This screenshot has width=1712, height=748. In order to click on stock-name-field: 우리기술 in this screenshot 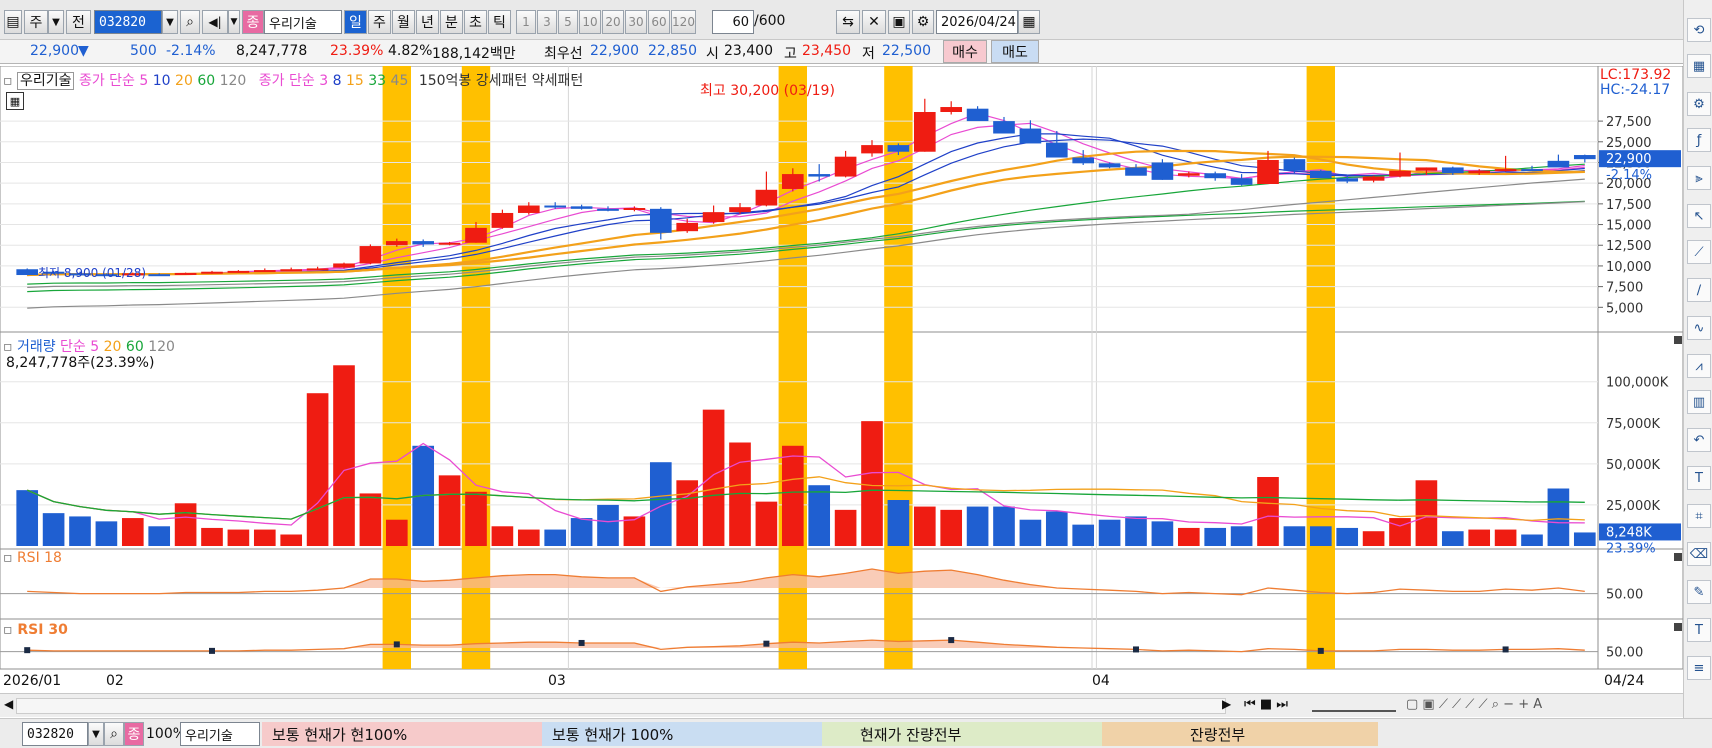, I will do `click(303, 22)`.